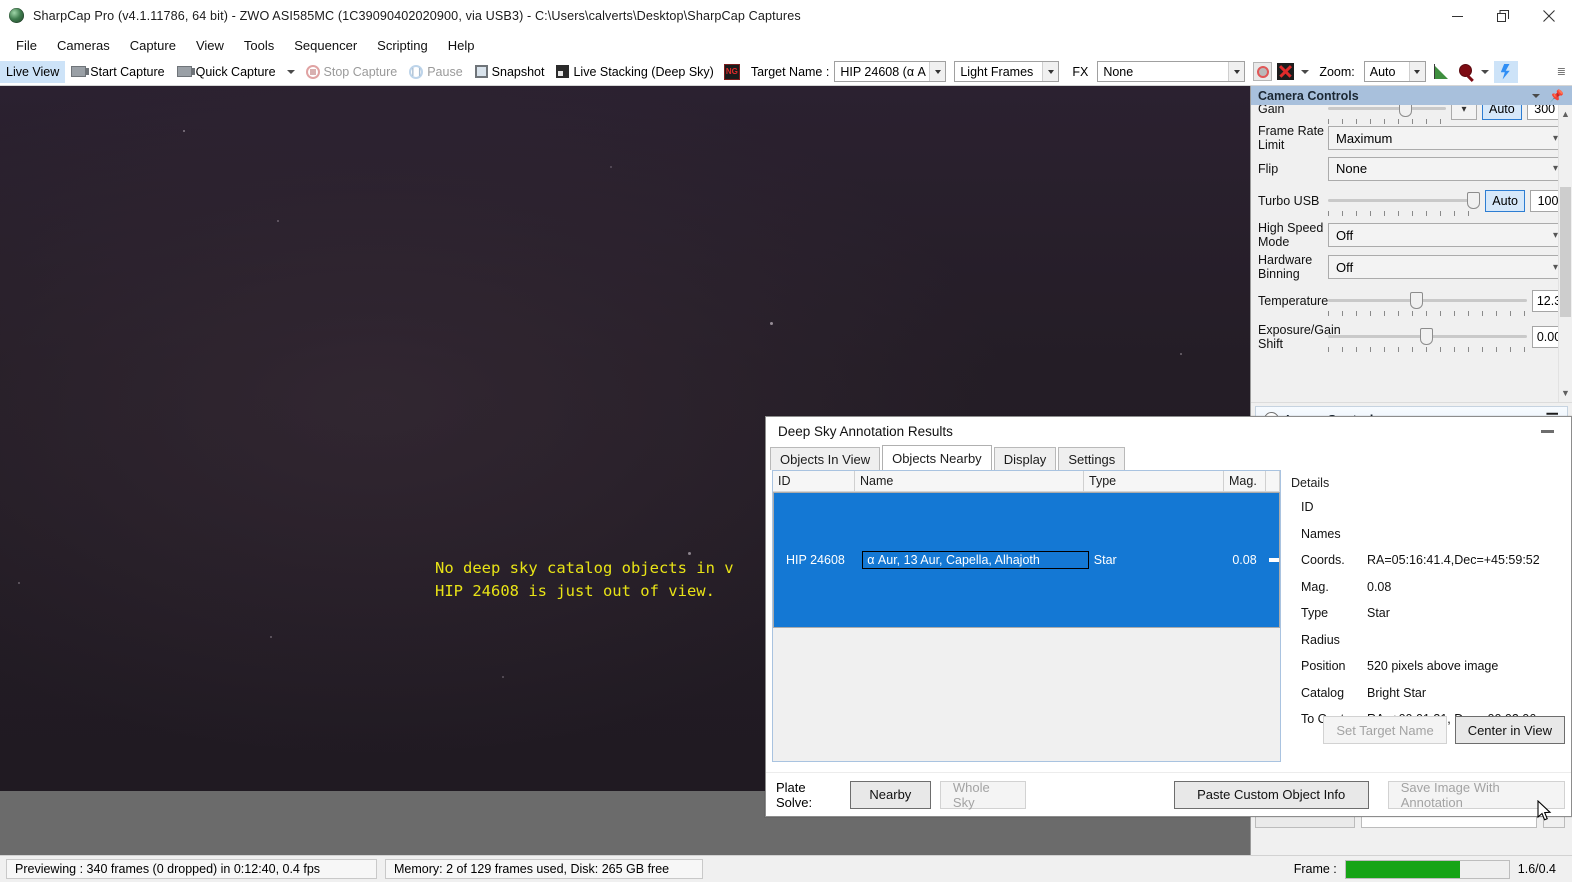 This screenshot has height=882, width=1572. Describe the element at coordinates (83, 45) in the screenshot. I see `menu-cameras: Cameras` at that location.